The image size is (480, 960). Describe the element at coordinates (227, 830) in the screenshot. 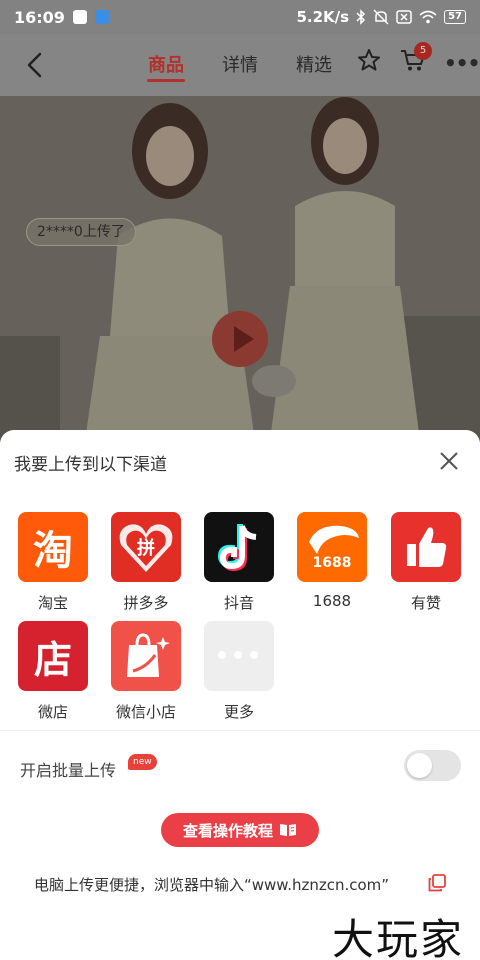

I see `tutorial-button-label: 查看操作教程` at that location.